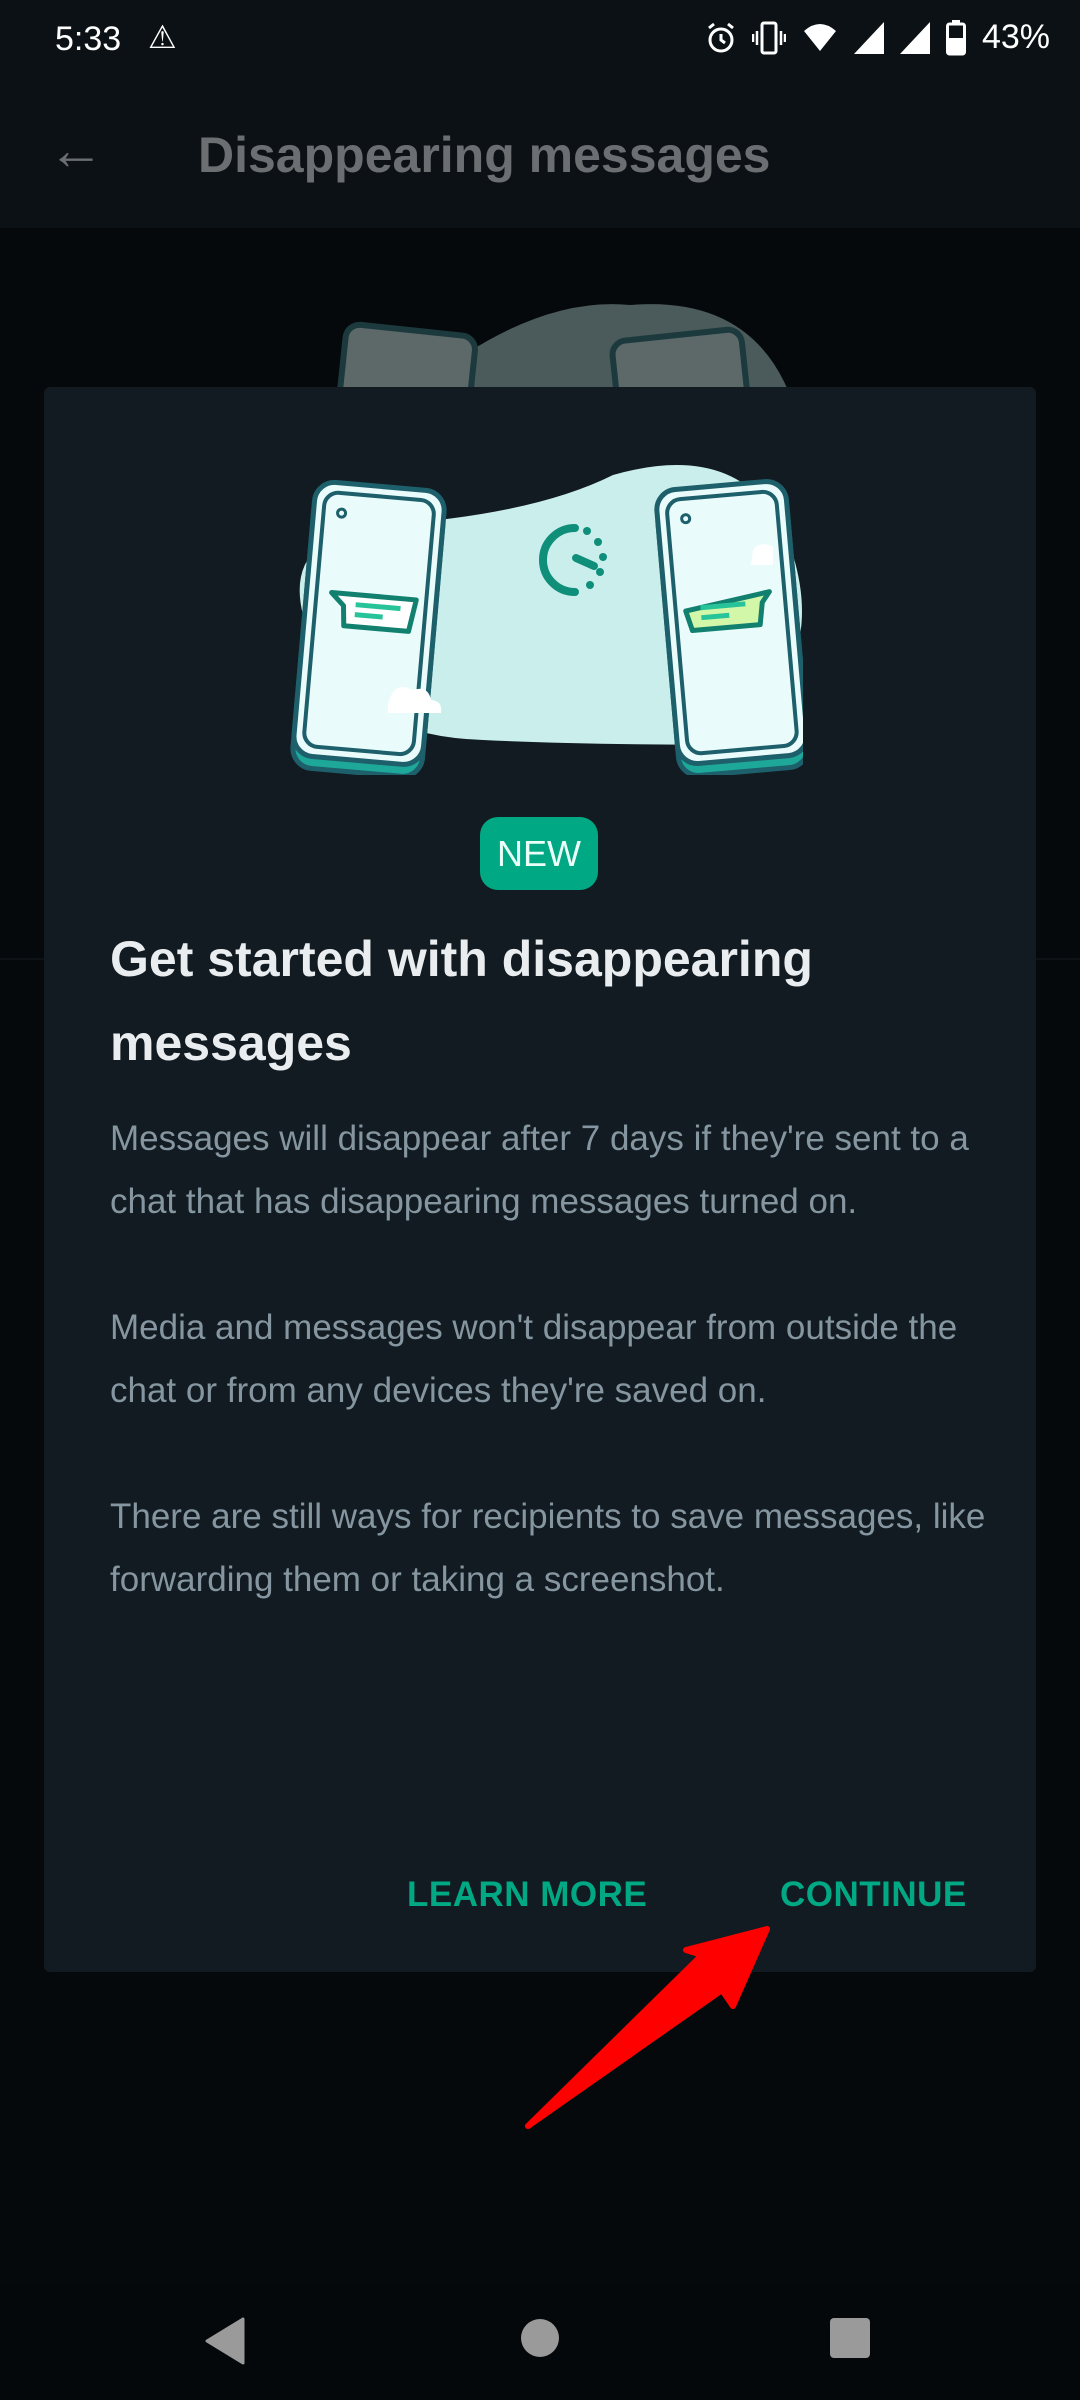 The width and height of the screenshot is (1080, 2400). I want to click on navigation-bar, so click(540, 2342).